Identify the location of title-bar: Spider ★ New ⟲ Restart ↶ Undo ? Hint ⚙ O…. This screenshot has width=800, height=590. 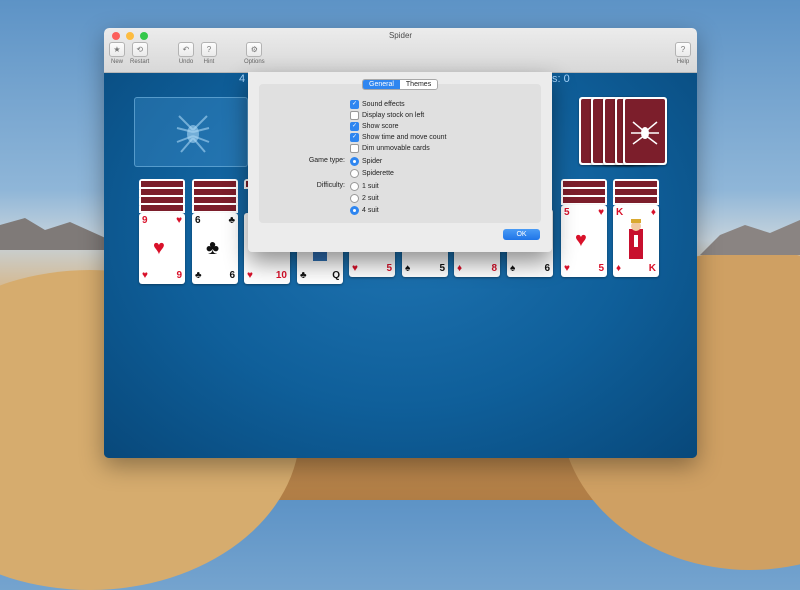
(400, 50).